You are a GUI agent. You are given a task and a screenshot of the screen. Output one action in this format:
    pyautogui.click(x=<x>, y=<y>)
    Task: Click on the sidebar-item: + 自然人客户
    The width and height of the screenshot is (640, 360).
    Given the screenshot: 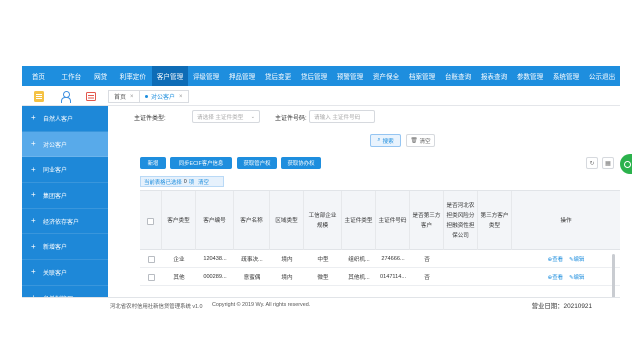 What is the action you would take?
    pyautogui.click(x=65, y=119)
    